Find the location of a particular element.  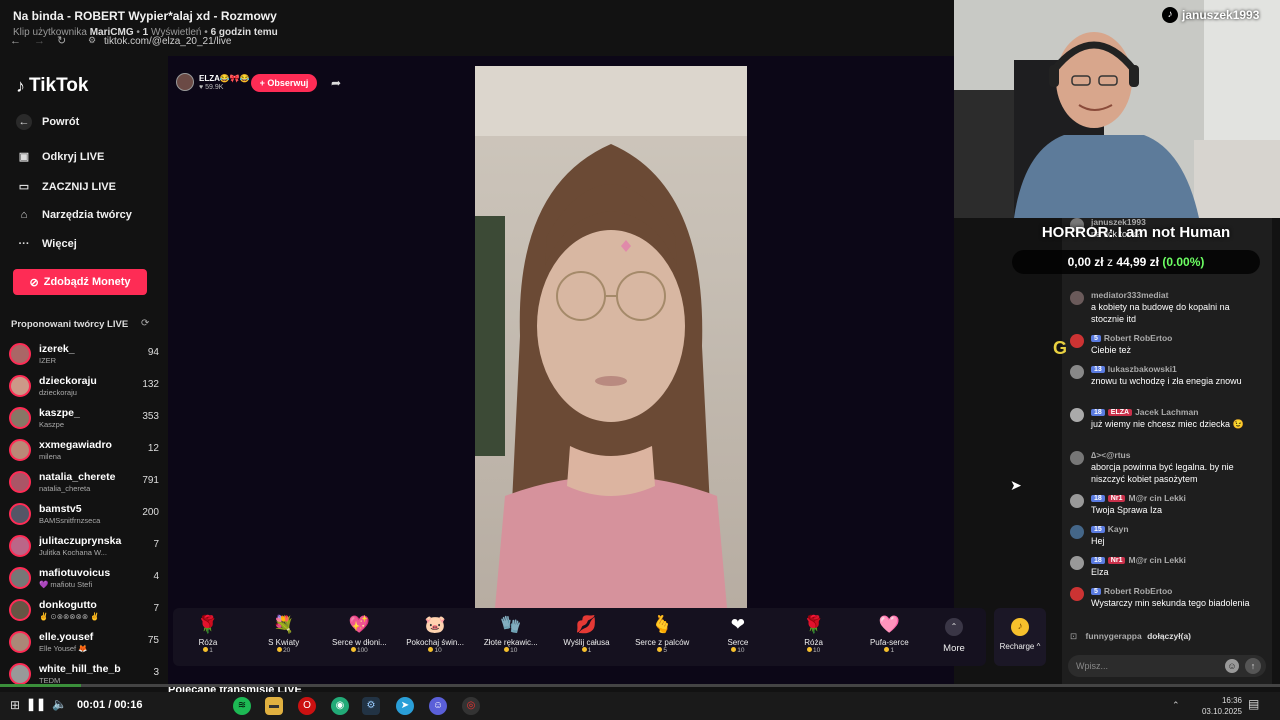

chat-text: znowu tu wchodzę i zła enegia znowu is located at coordinates (1166, 381).